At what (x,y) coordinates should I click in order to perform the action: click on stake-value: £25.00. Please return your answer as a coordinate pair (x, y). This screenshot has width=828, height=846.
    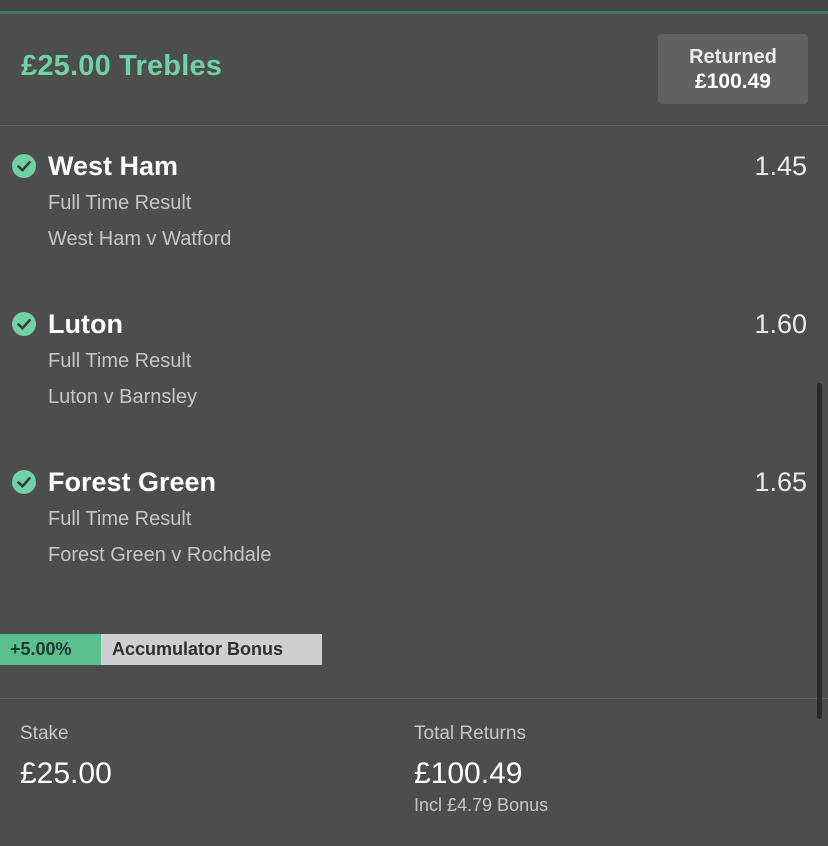
    Looking at the image, I should click on (66, 773).